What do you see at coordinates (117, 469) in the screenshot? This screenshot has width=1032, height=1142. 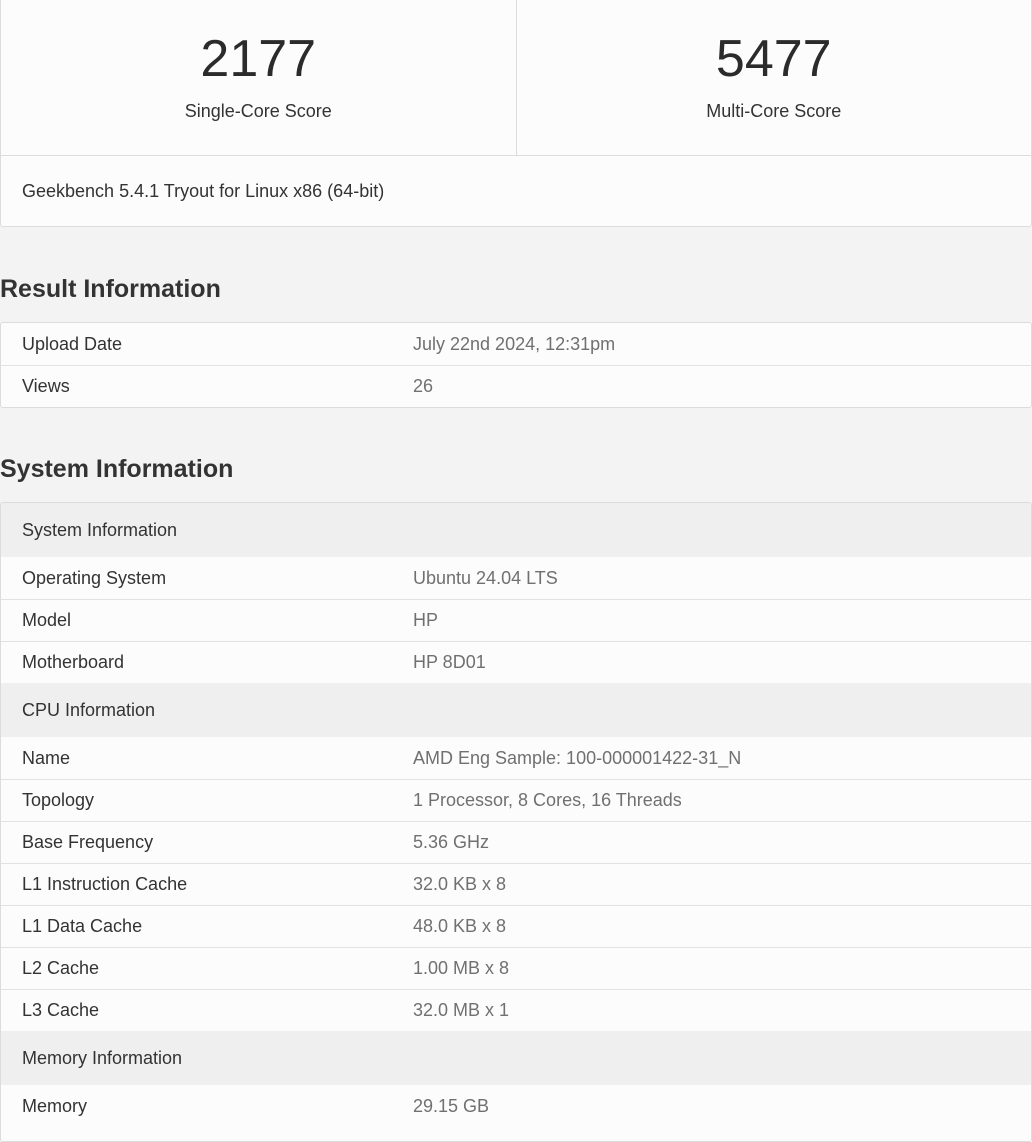 I see `system-information-heading: System Information` at bounding box center [117, 469].